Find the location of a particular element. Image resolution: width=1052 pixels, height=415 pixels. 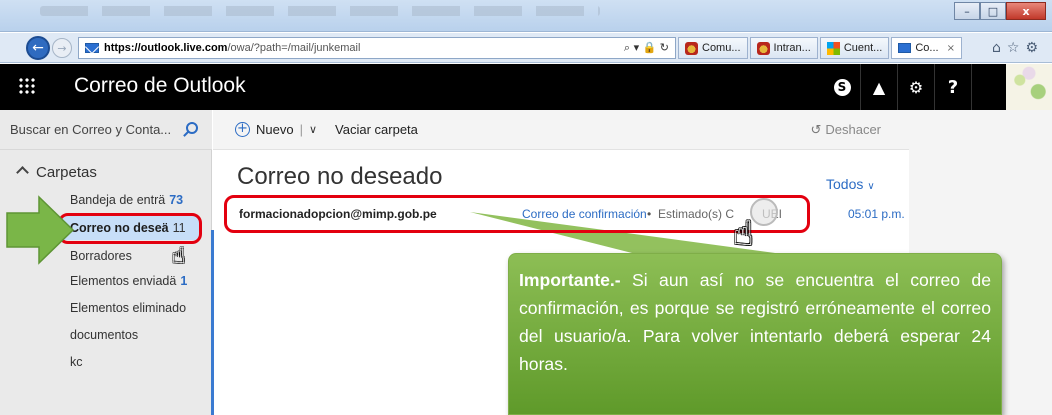

filter-dropdown: Todos ∨ is located at coordinates (850, 184).